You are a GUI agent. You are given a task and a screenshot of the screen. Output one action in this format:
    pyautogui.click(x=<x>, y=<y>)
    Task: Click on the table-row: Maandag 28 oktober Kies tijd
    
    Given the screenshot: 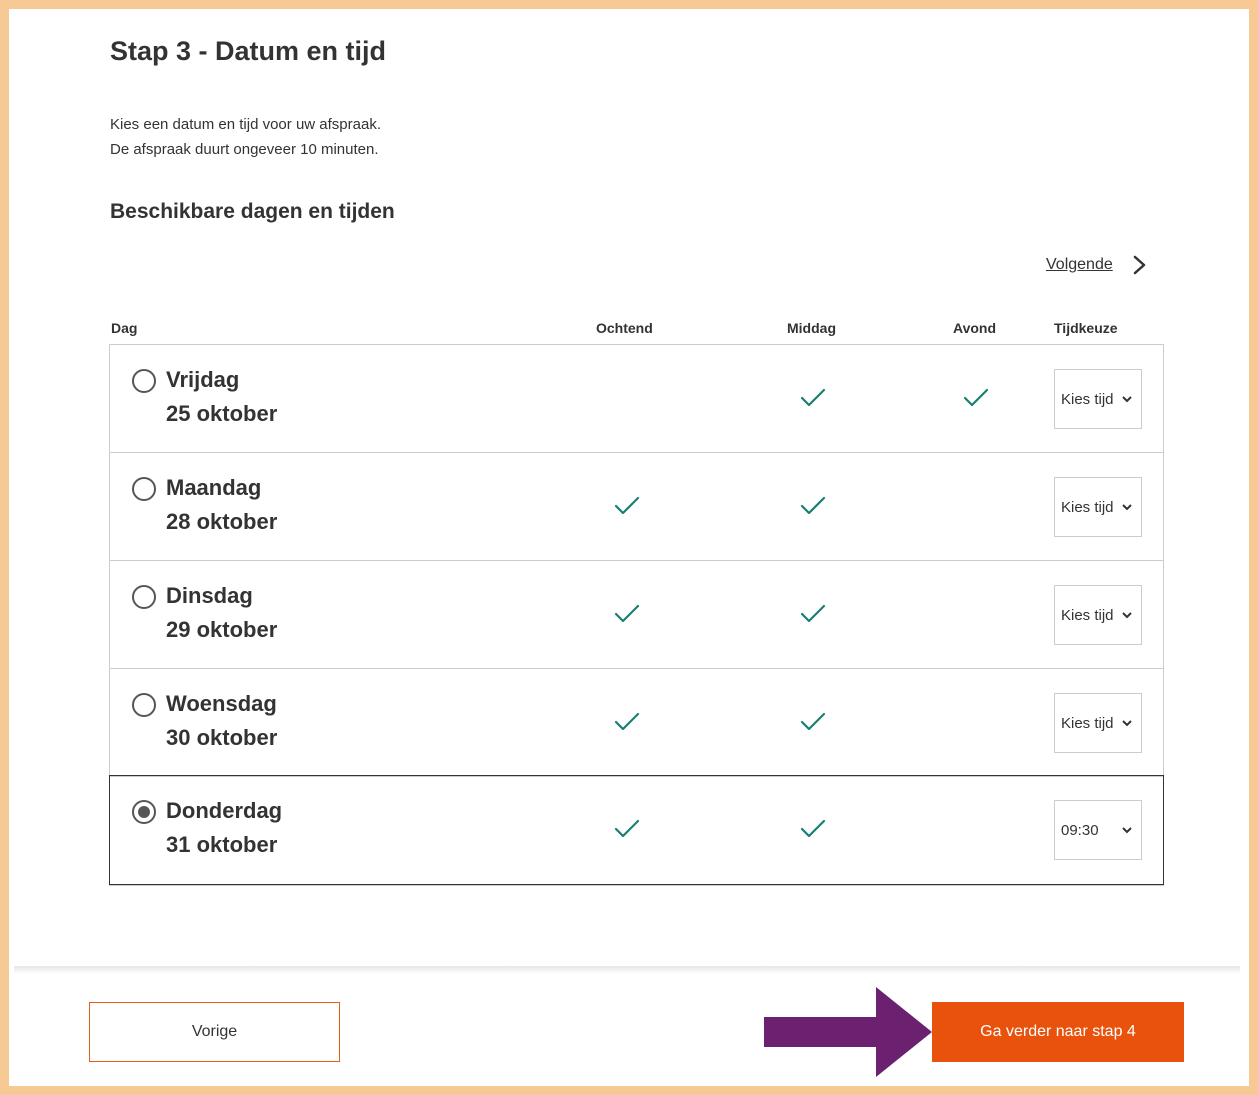 What is the action you would take?
    pyautogui.click(x=636, y=507)
    